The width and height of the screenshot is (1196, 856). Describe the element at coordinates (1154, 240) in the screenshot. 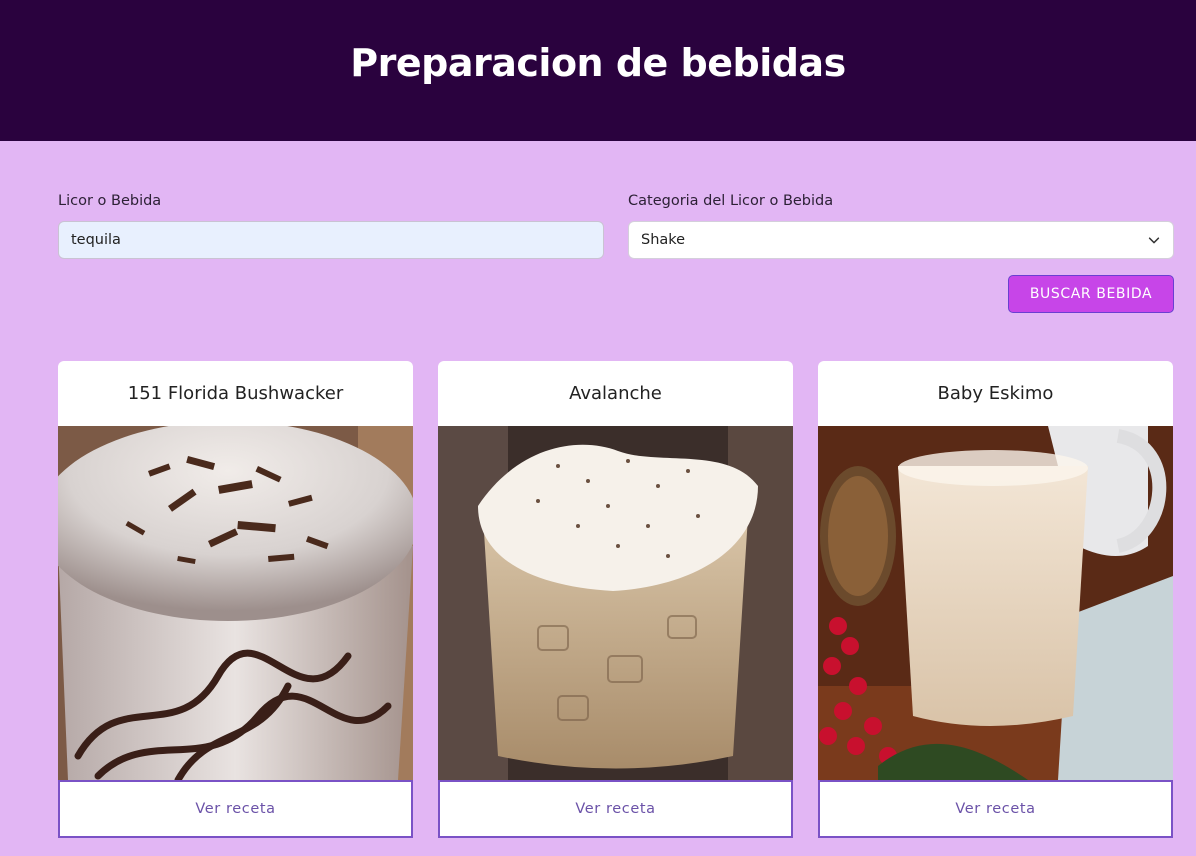

I see `chevron-down-icon` at that location.